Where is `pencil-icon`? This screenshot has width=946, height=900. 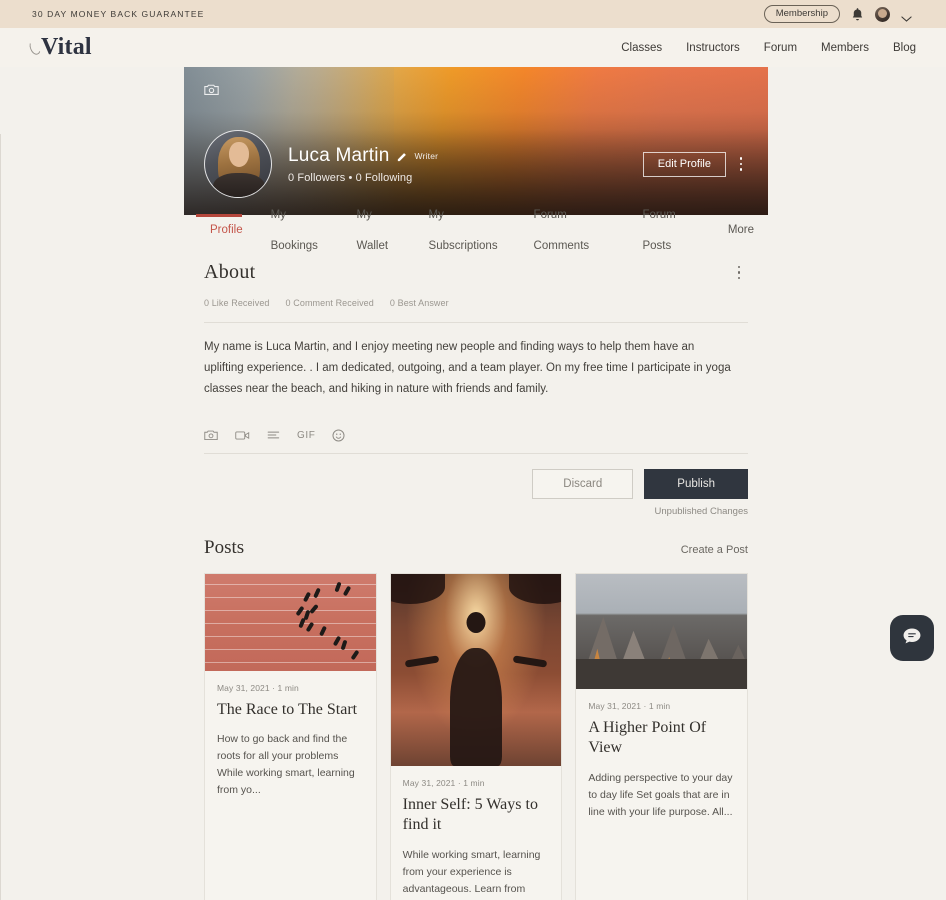
pencil-icon is located at coordinates (401, 156).